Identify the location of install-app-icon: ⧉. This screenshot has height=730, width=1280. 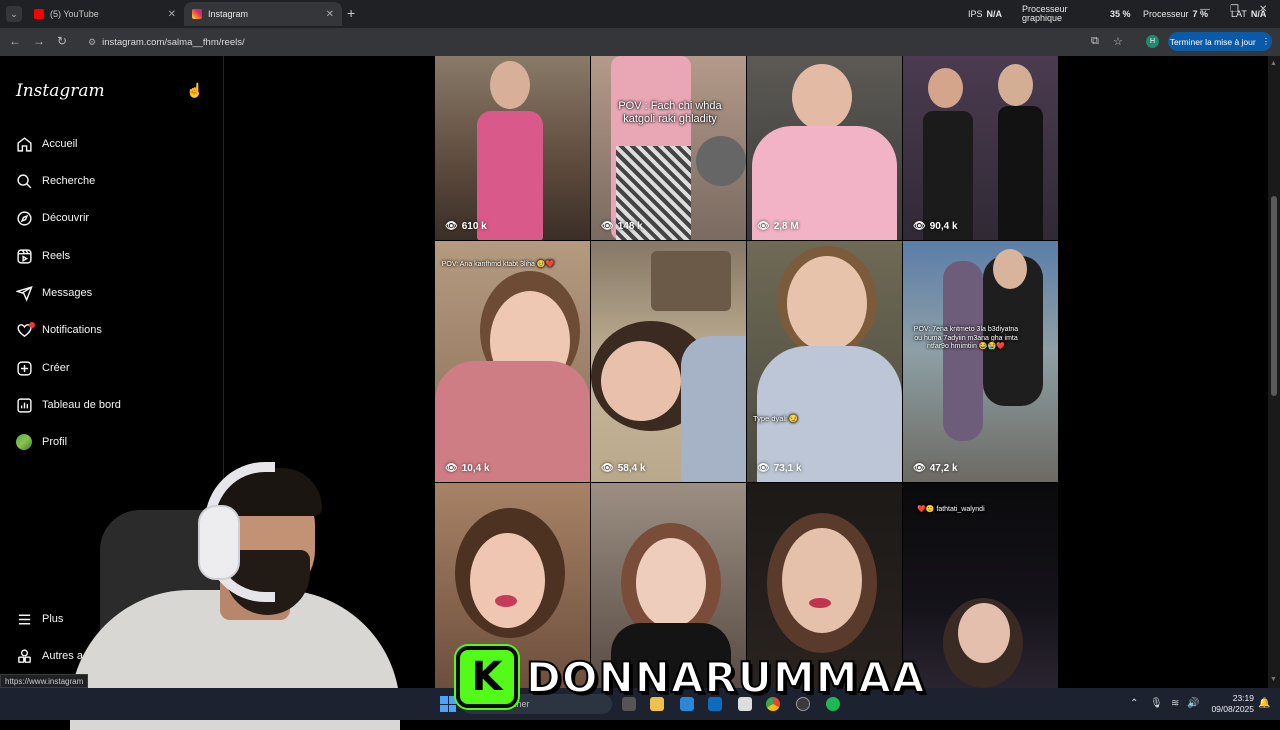
(1095, 41).